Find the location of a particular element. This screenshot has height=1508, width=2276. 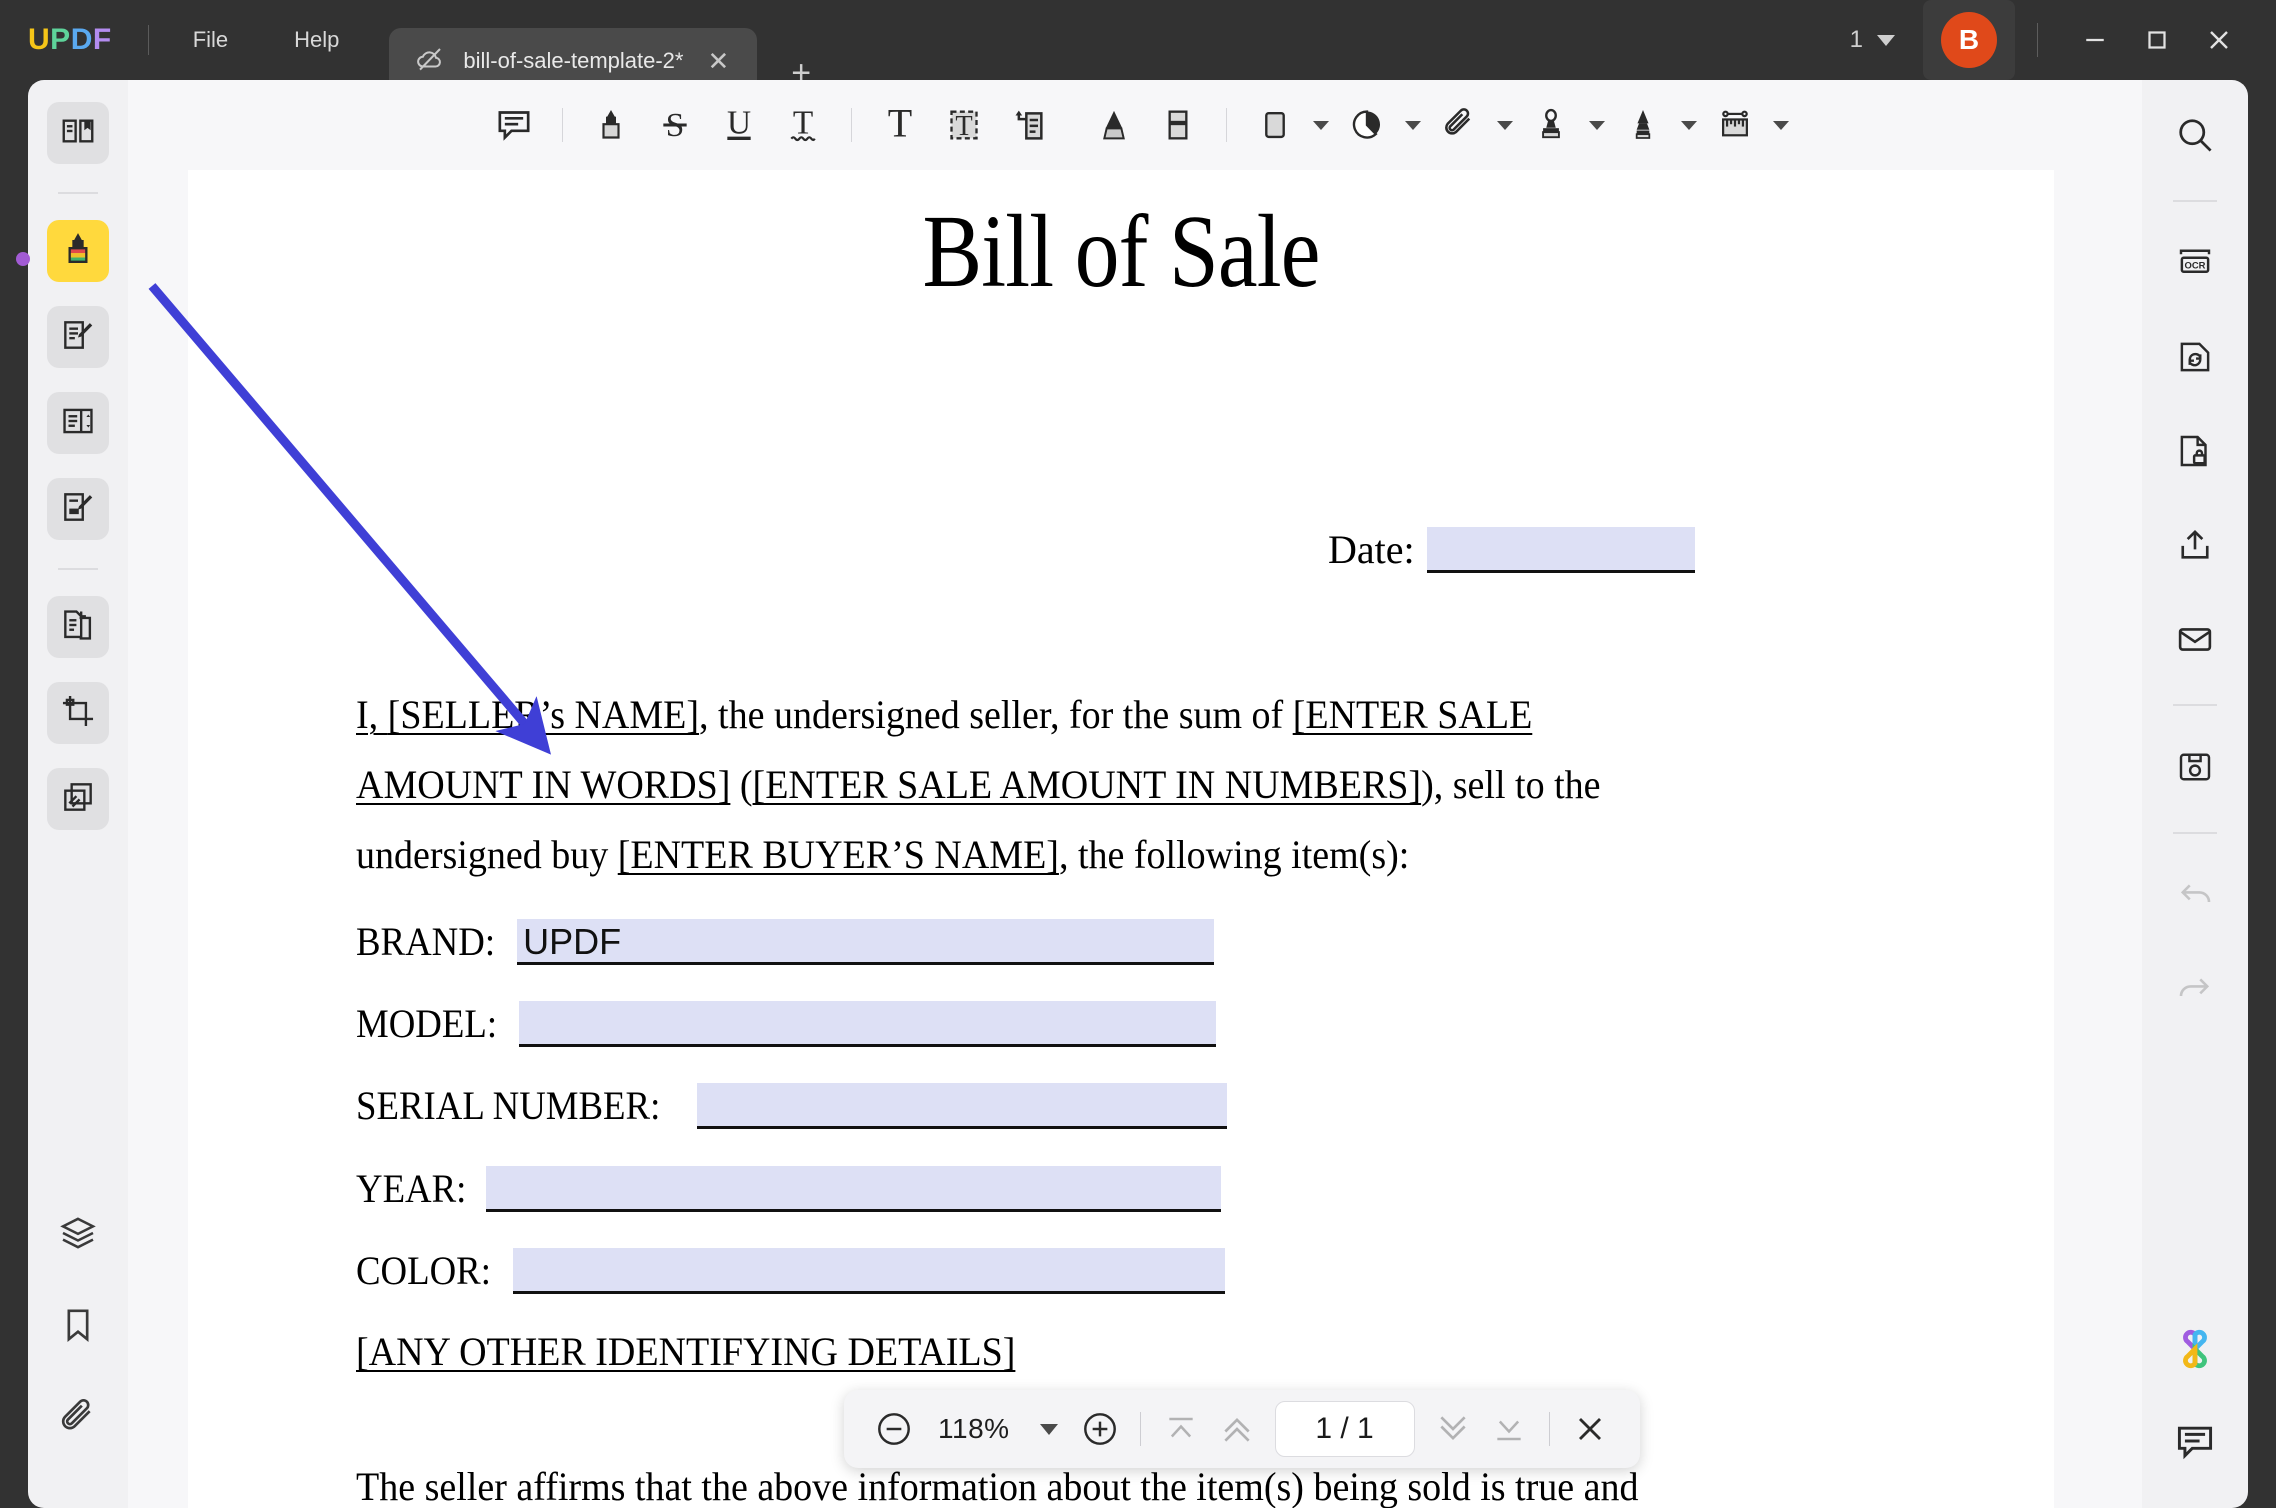

rightbar-ai-assistant is located at coordinates (2195, 1351).